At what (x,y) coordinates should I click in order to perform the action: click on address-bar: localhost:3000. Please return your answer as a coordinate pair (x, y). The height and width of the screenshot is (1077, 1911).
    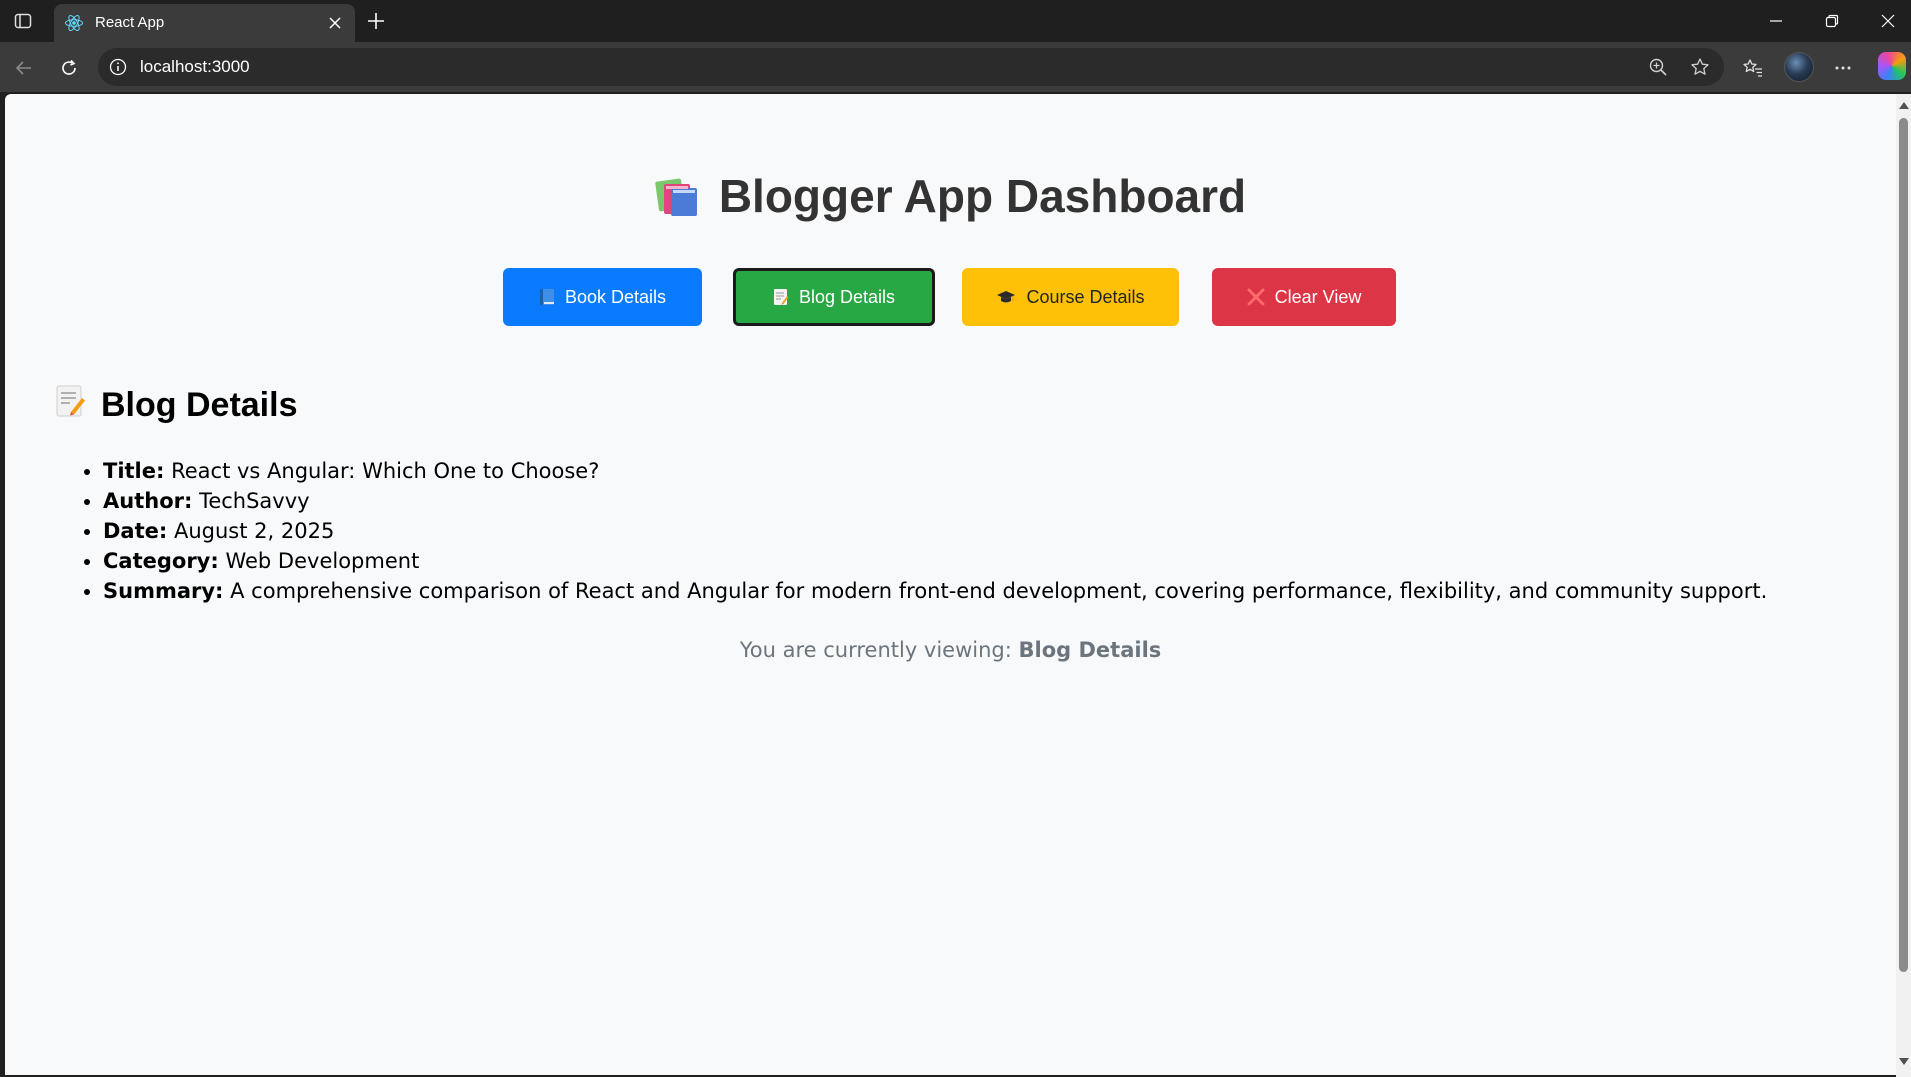
    Looking at the image, I should click on (911, 67).